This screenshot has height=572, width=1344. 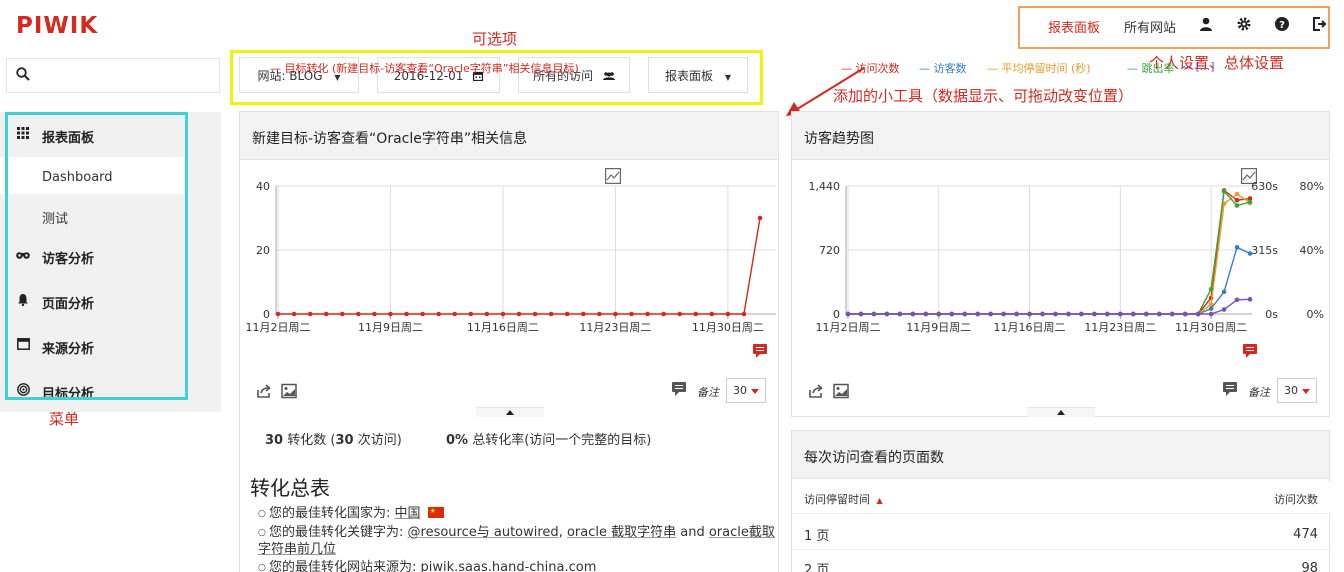 I want to click on trend-legend-item: — 跳出率, so click(x=1151, y=68).